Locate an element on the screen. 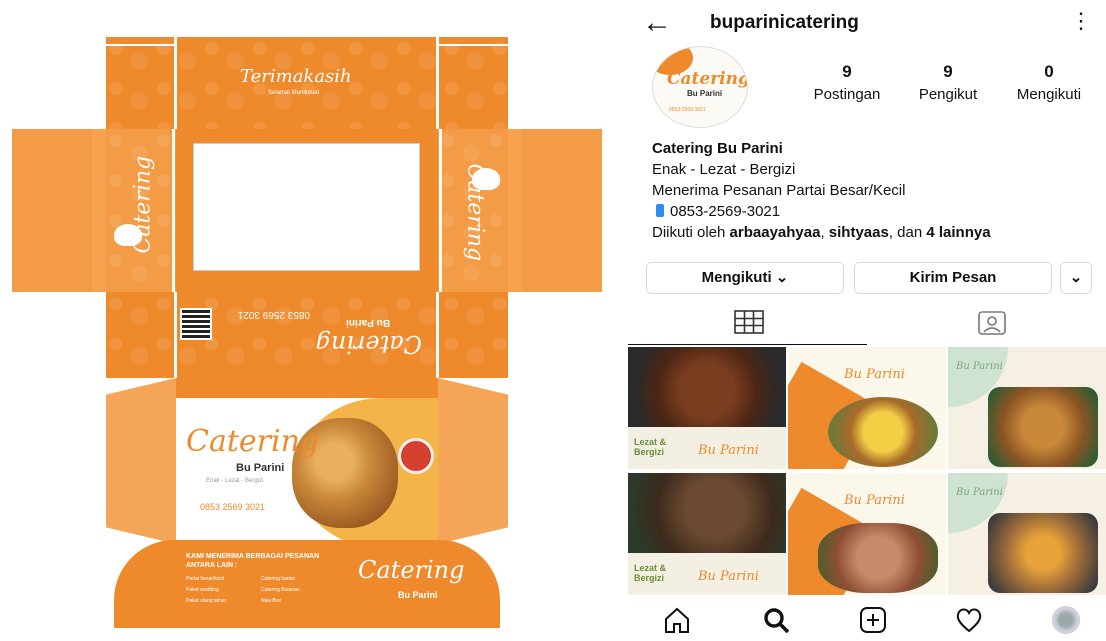  bio-phone: 0853-2569-3021 is located at coordinates (725, 211).